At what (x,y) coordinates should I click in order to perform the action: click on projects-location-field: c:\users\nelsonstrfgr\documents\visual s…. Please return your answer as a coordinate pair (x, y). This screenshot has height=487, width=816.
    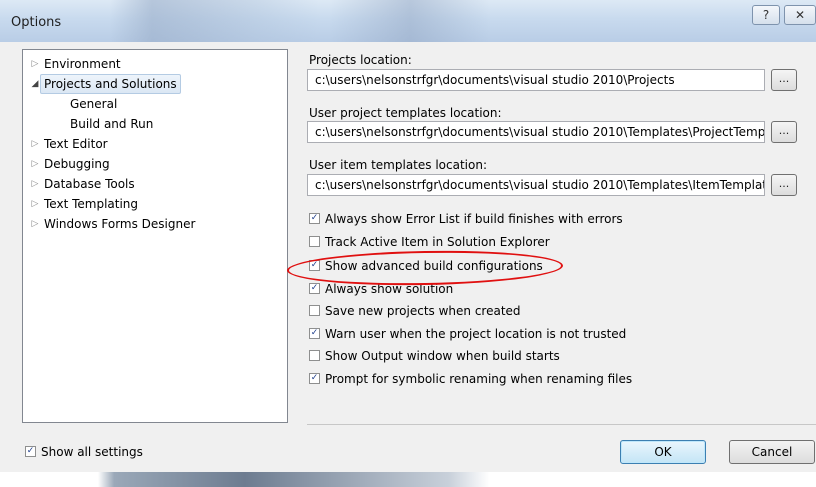
    Looking at the image, I should click on (536, 80).